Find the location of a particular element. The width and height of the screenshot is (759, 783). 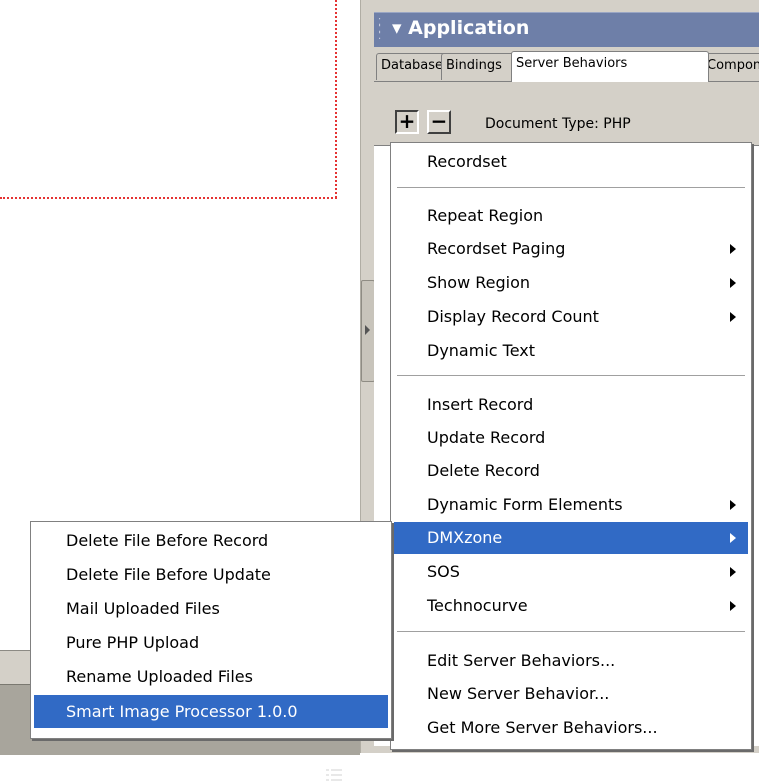

splitter-handle is located at coordinates (368, 331).